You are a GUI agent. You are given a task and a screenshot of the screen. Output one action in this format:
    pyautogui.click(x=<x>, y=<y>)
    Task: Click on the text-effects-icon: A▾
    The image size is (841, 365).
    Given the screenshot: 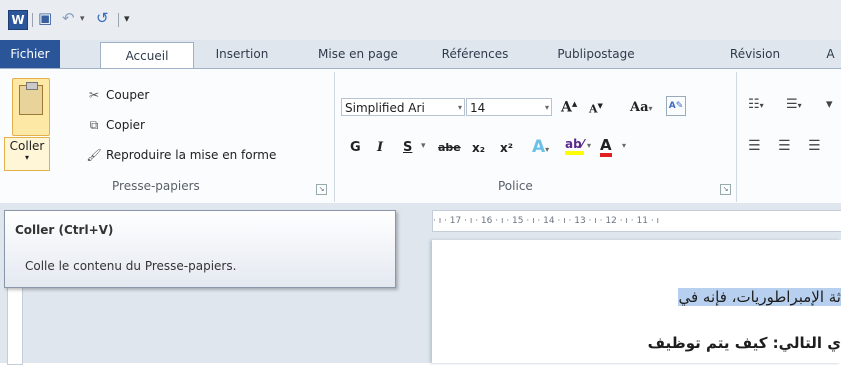 What is the action you would take?
    pyautogui.click(x=540, y=147)
    